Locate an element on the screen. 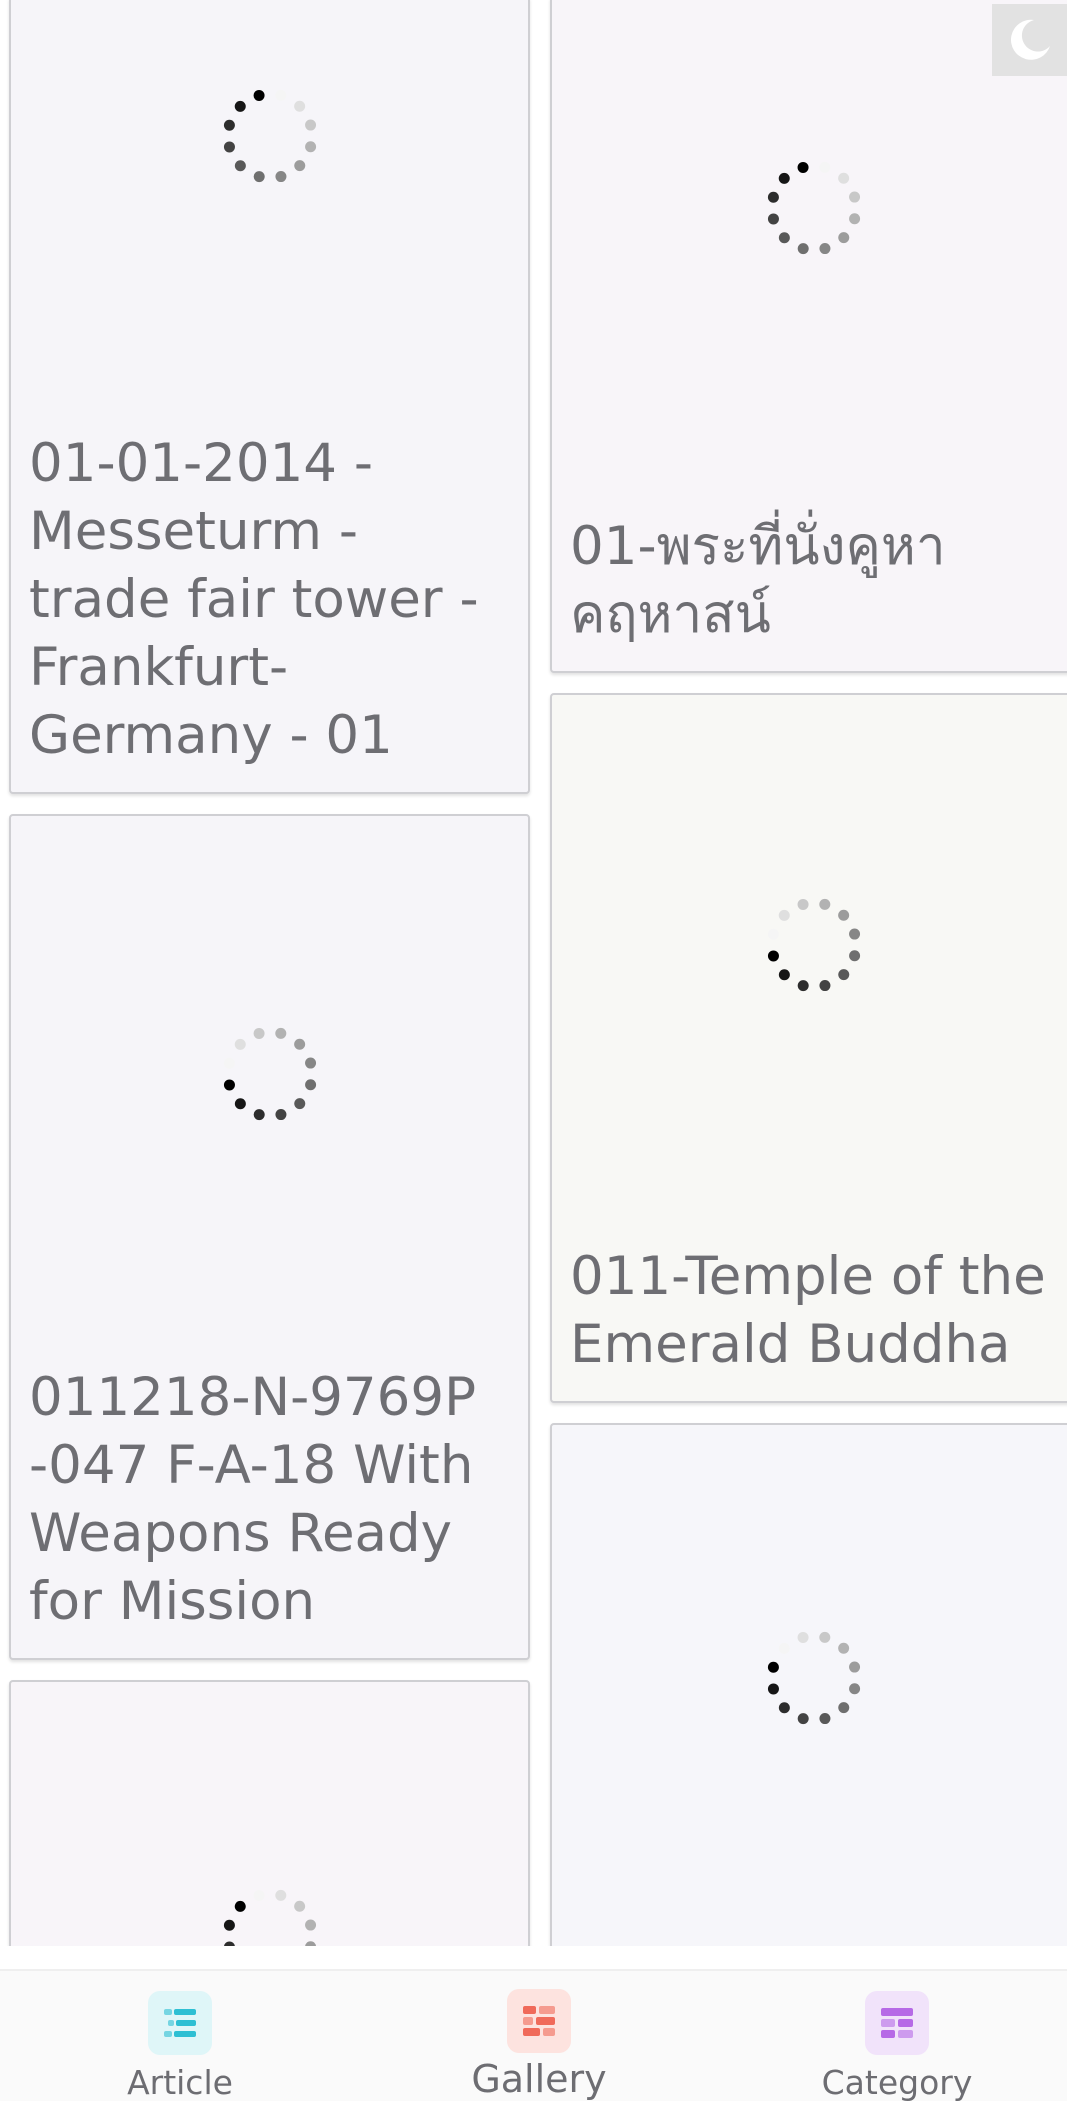 Image resolution: width=1067 pixels, height=2103 pixels. theme-toggle-button is located at coordinates (1029, 40).